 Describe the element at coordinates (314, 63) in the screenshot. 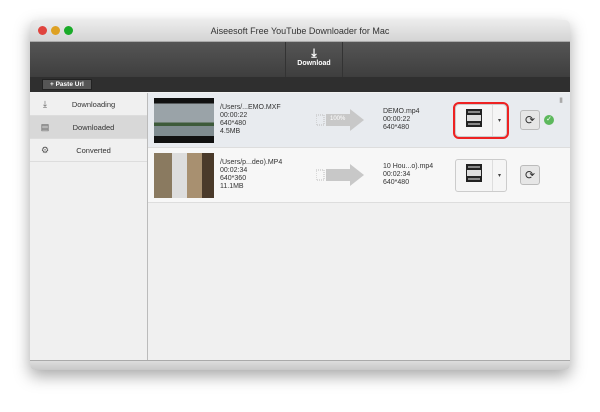

I see `download-label: Download` at that location.